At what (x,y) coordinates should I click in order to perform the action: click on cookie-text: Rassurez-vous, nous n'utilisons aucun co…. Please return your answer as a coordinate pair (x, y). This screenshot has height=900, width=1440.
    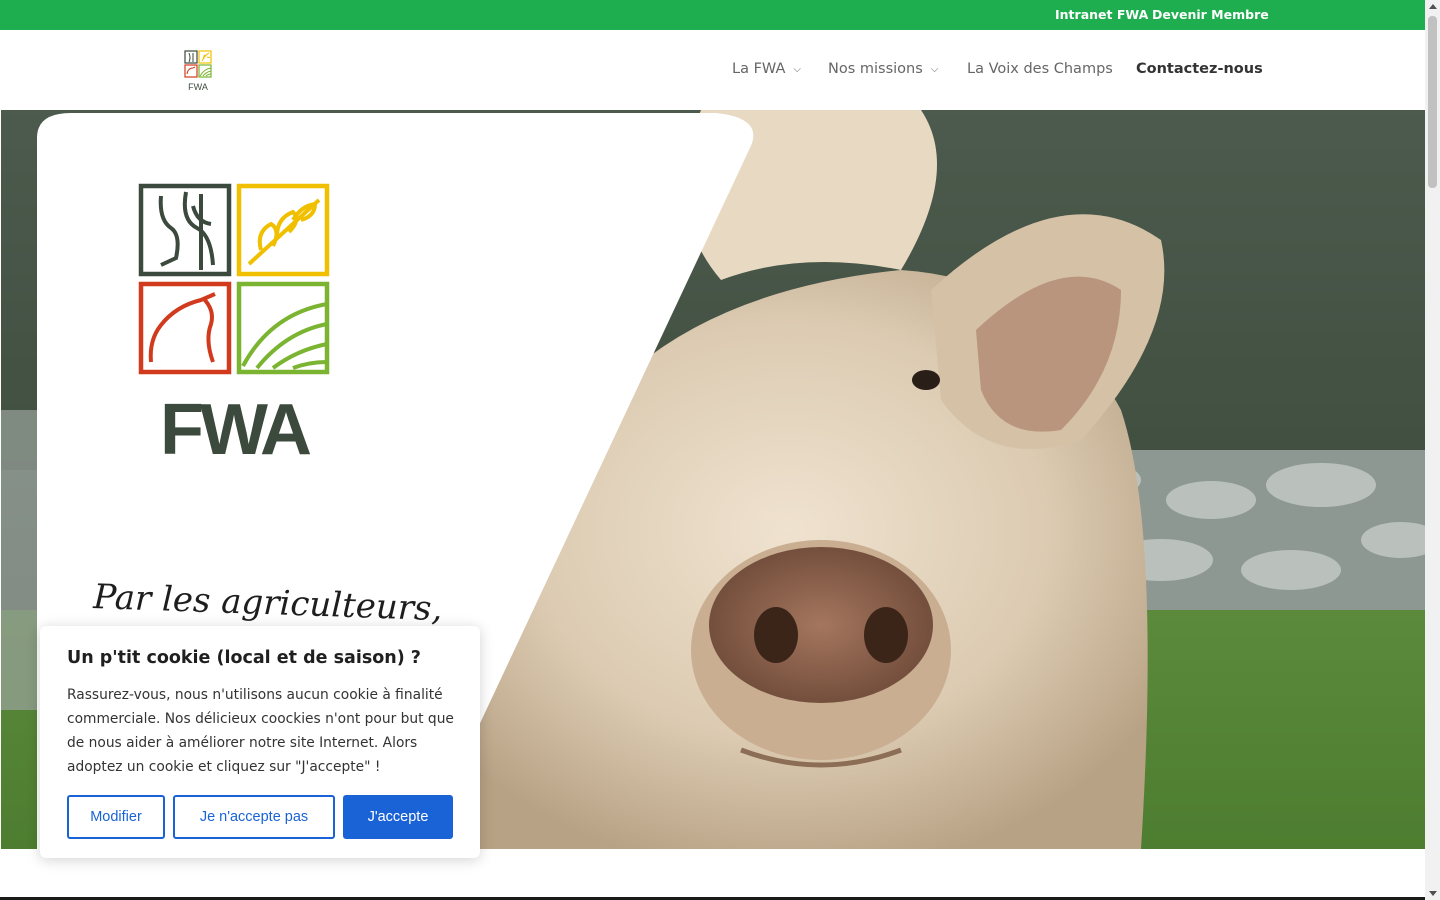
    Looking at the image, I should click on (260, 731).